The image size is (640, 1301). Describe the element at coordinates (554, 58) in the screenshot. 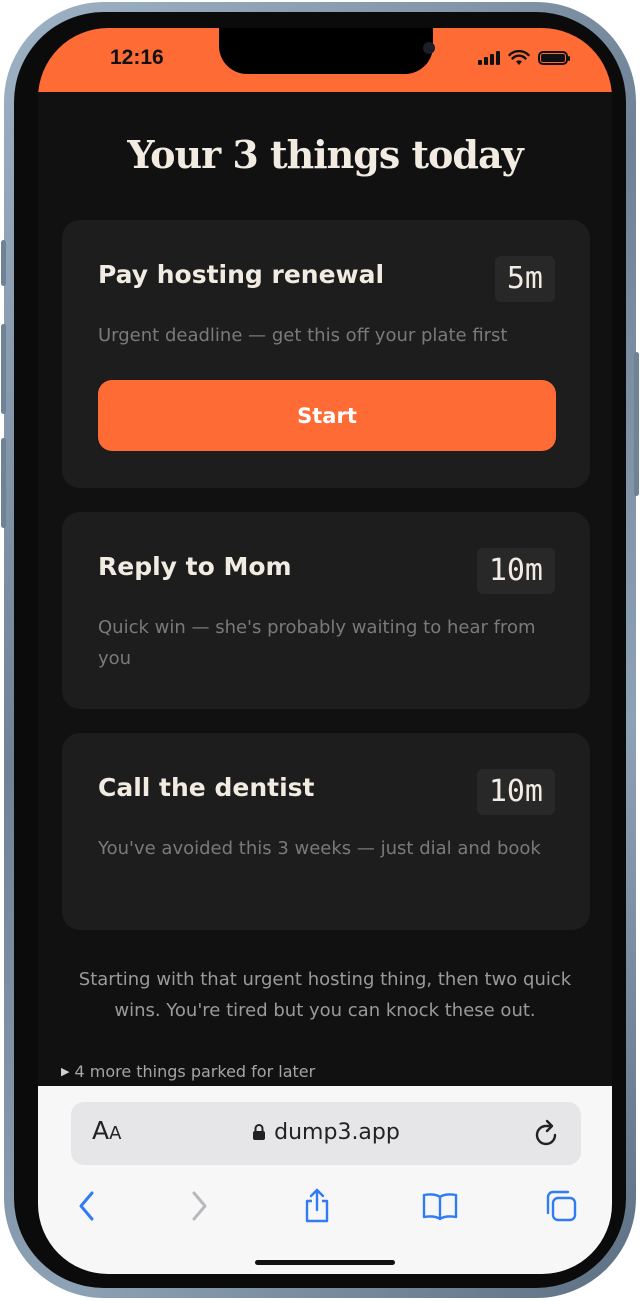

I see `battery-icon` at that location.